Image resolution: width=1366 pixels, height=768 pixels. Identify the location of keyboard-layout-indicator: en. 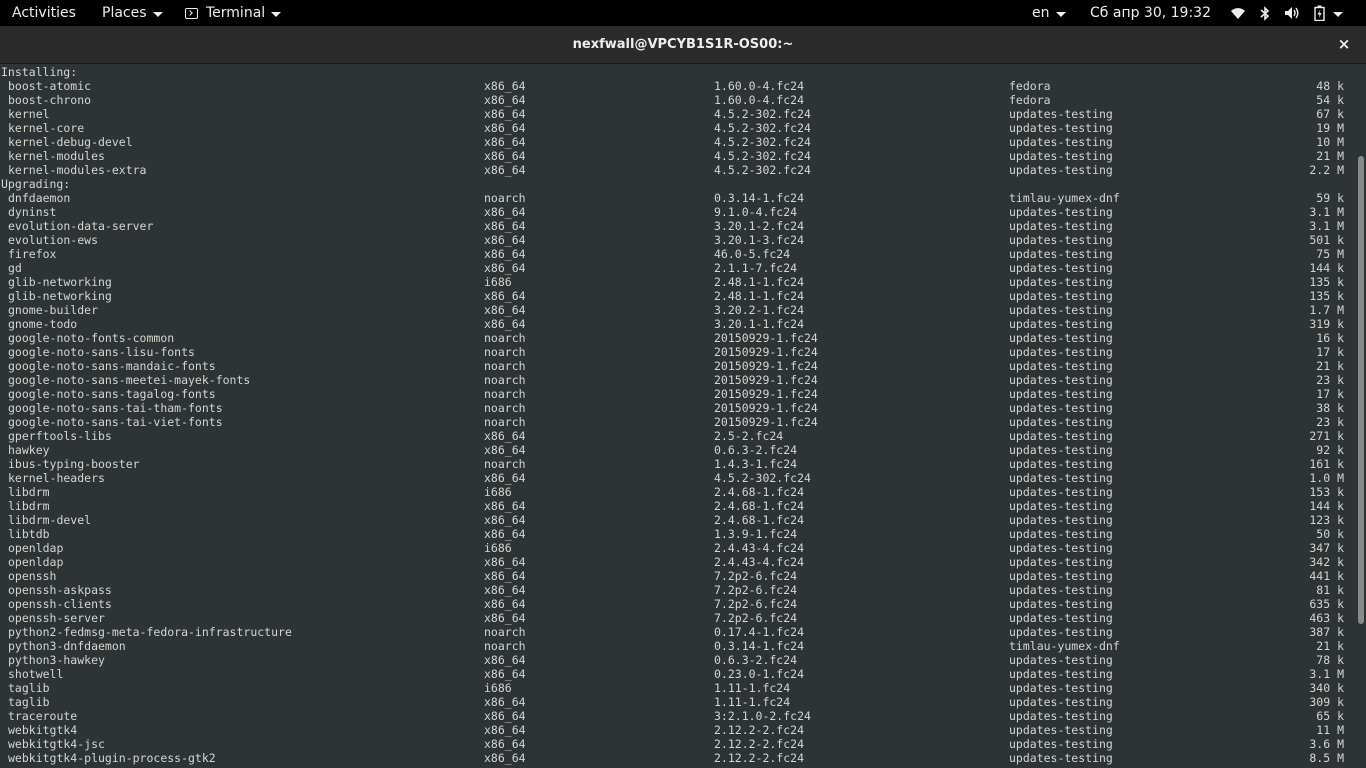
(1049, 13).